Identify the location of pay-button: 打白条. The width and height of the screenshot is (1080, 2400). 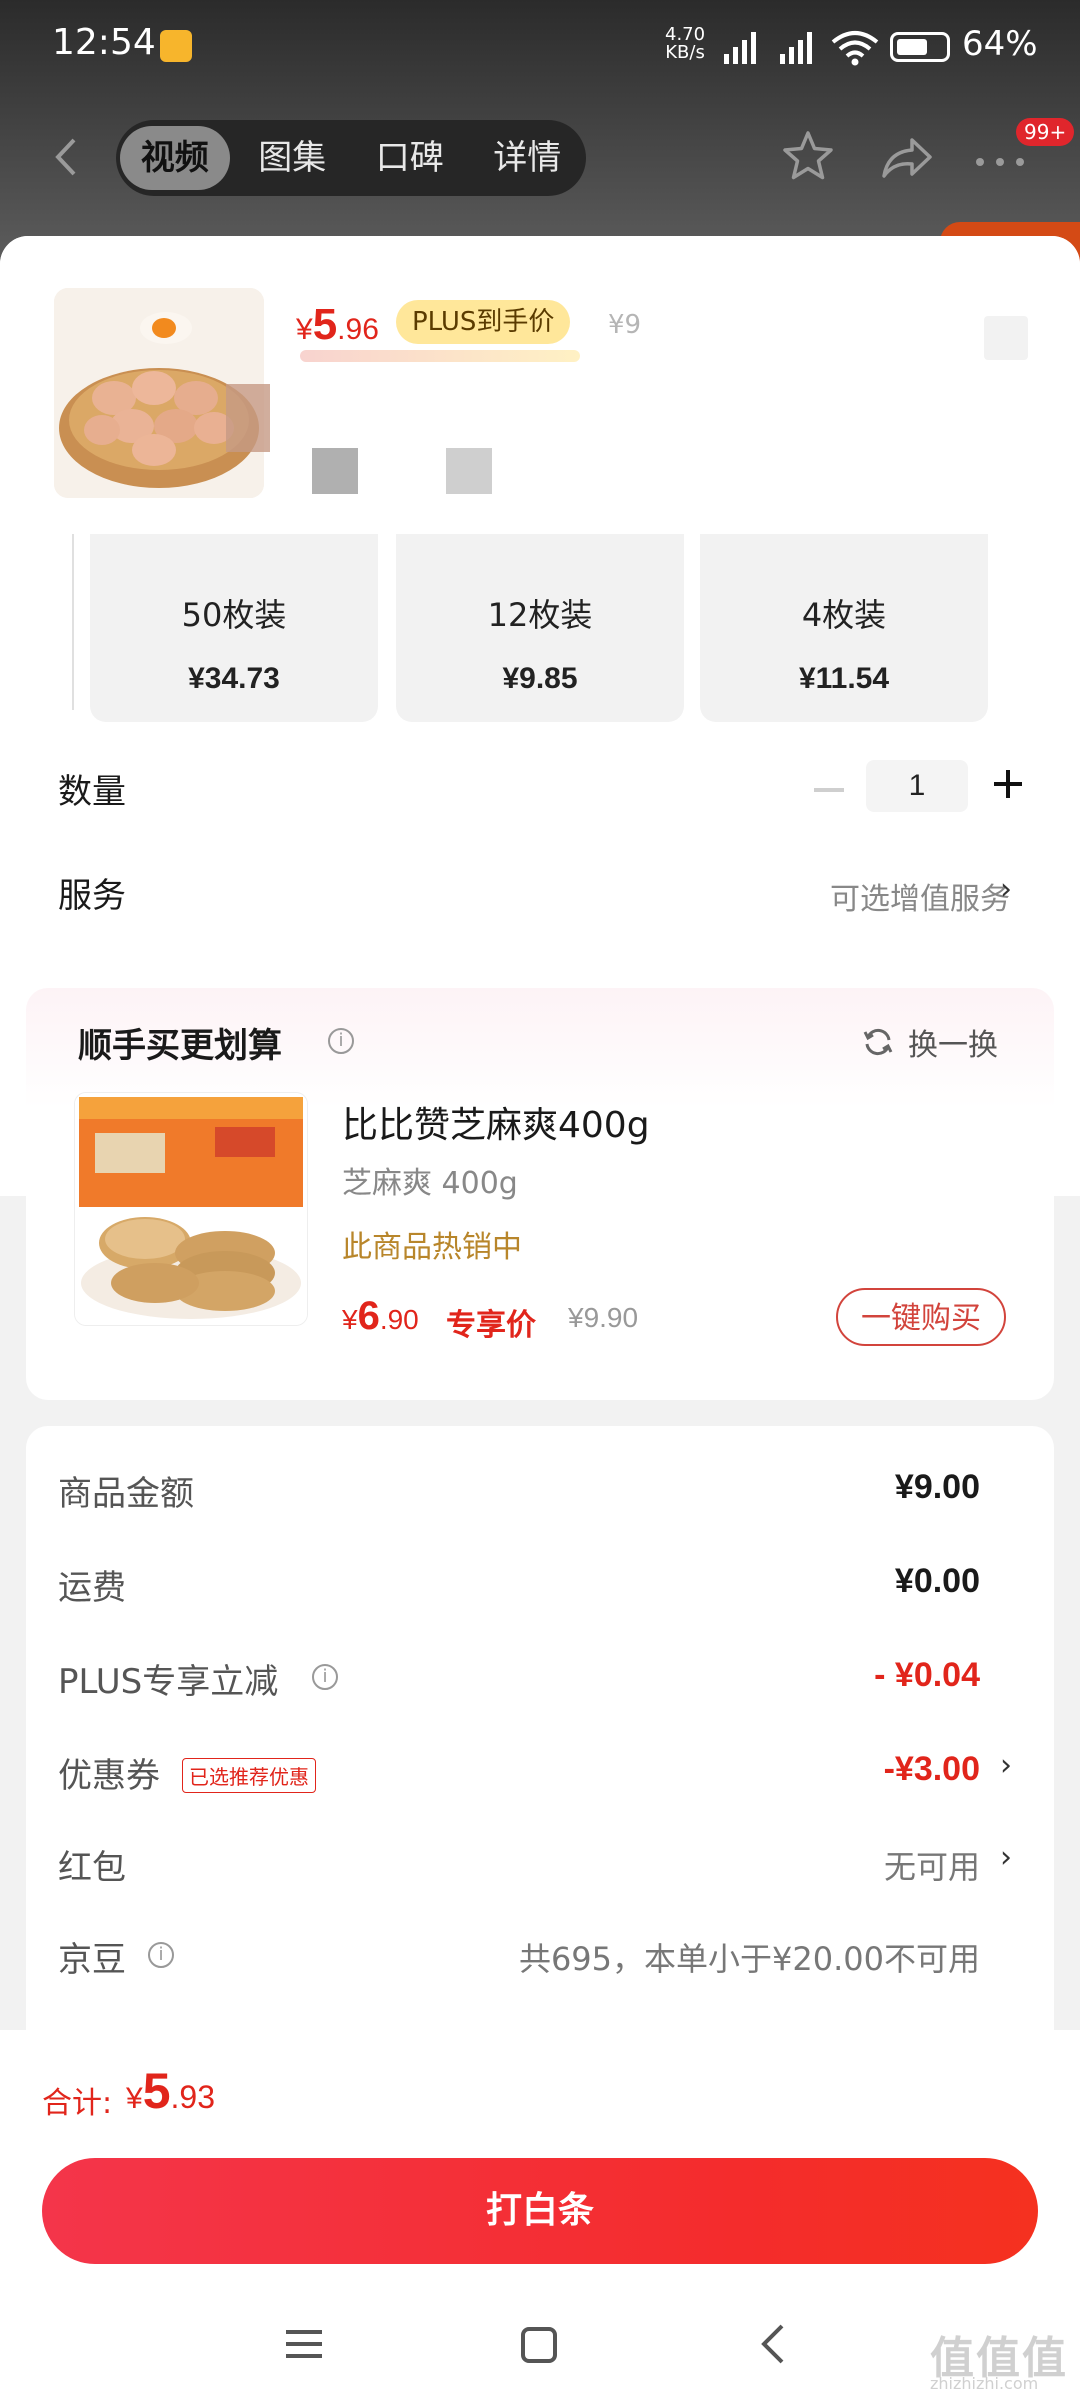
(540, 2211).